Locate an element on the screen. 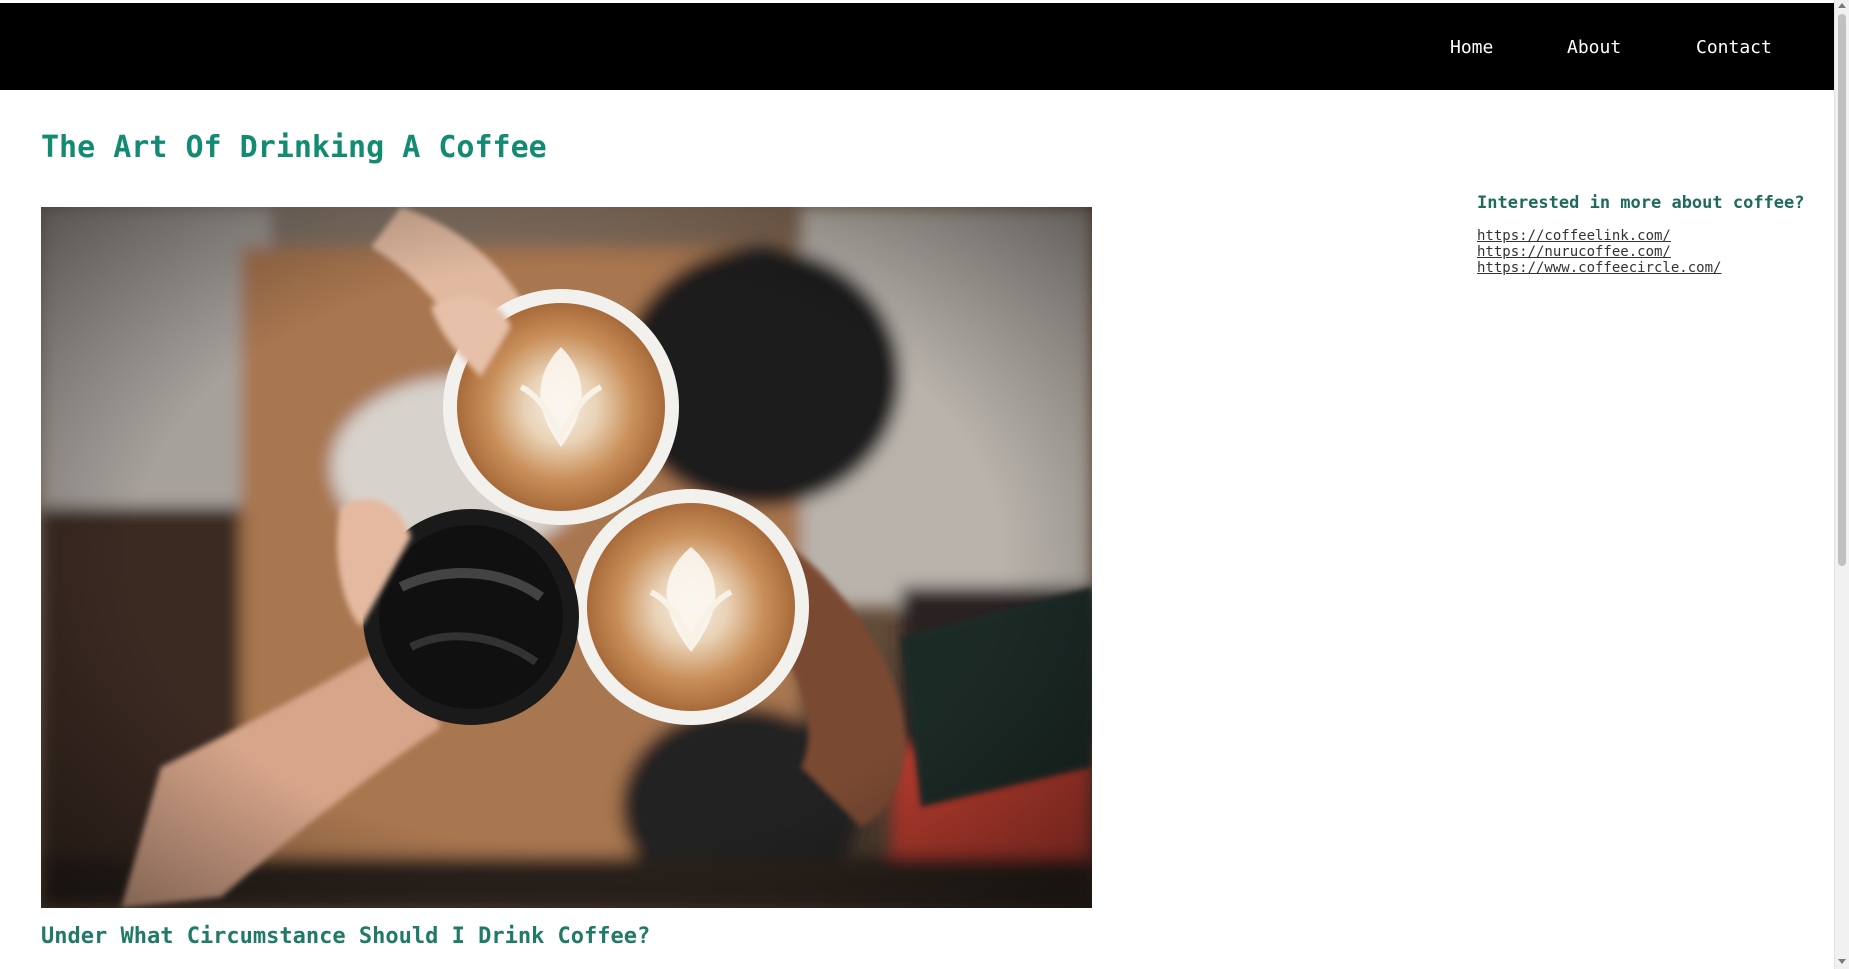  scroll-down-arrow-icon is located at coordinates (1842, 961).